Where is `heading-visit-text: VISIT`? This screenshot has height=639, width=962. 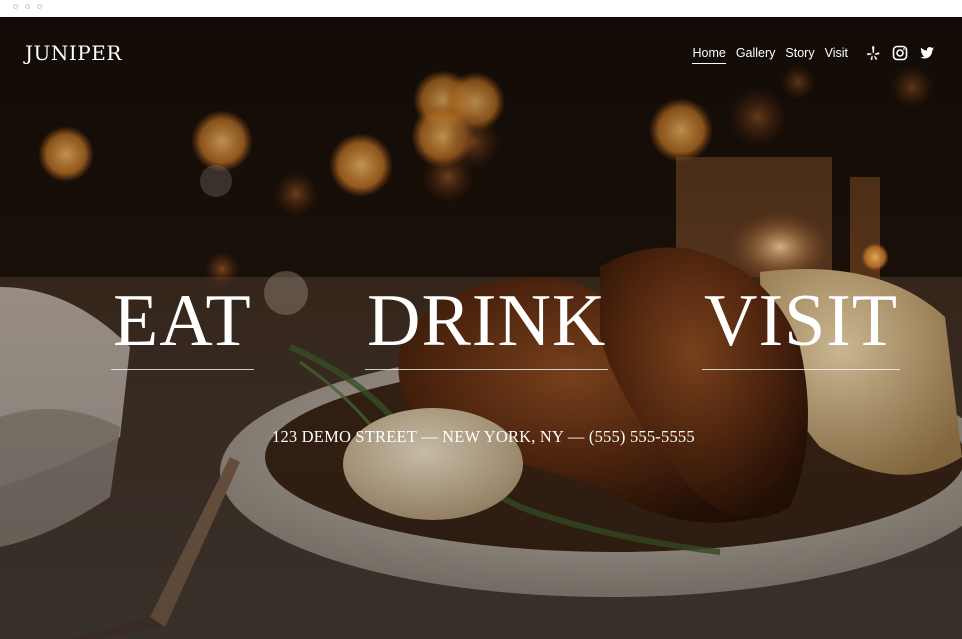 heading-visit-text: VISIT is located at coordinates (801, 321).